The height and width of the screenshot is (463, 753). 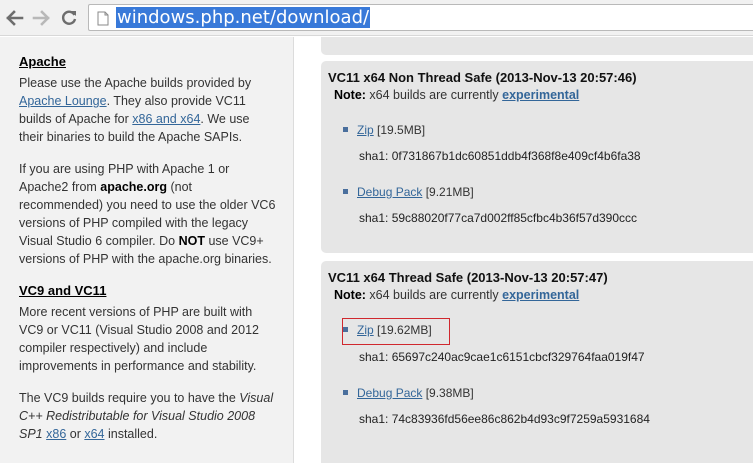 I want to click on url-text: windows.php.net/download/, so click(x=243, y=18).